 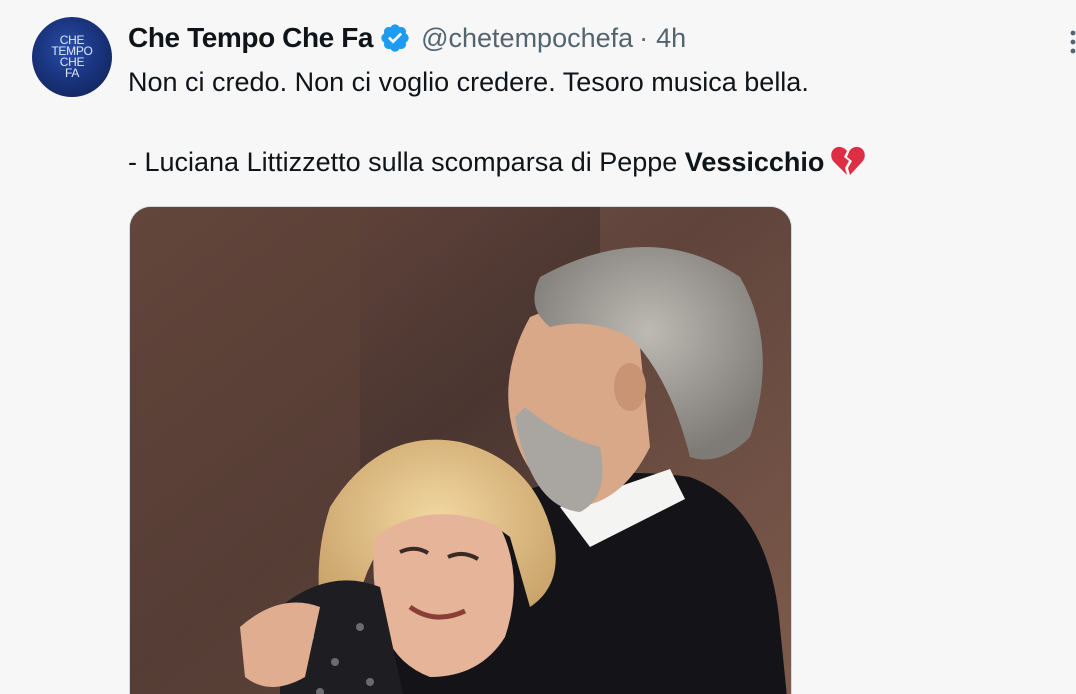 I want to click on verified-badge-icon, so click(x=395, y=38).